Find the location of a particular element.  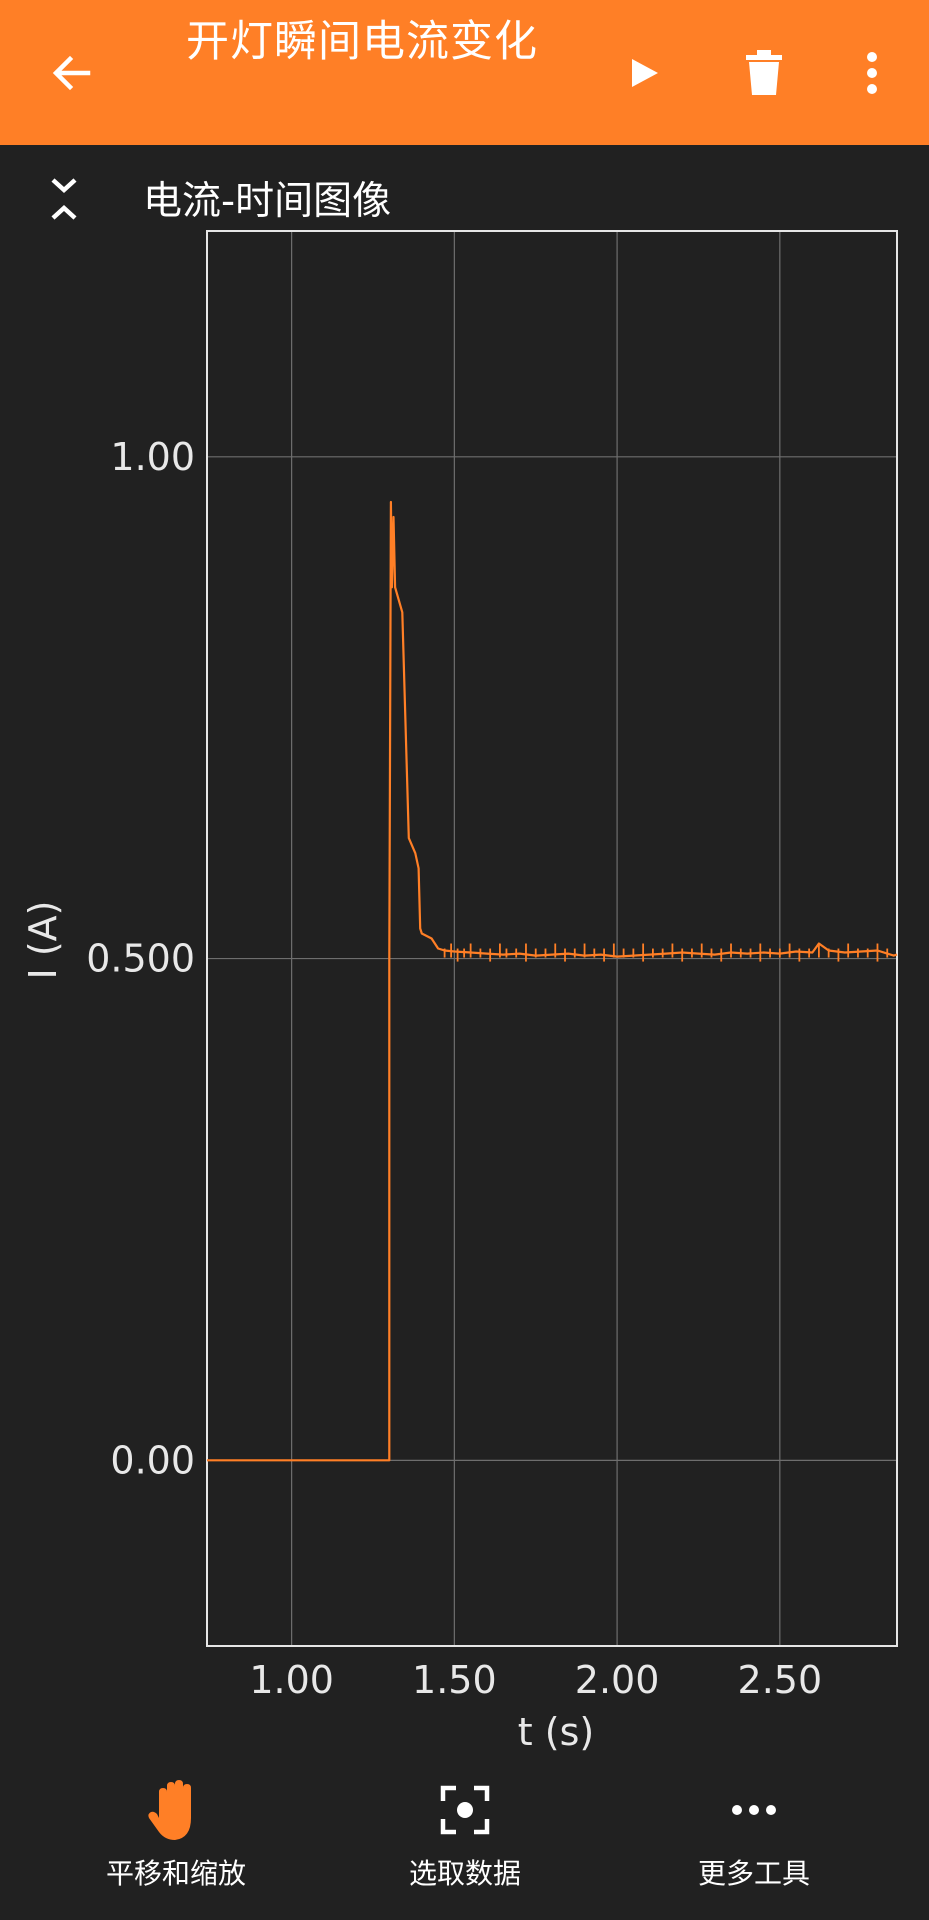

pan-zoom-tool: 平移和缩放 is located at coordinates (176, 1840).